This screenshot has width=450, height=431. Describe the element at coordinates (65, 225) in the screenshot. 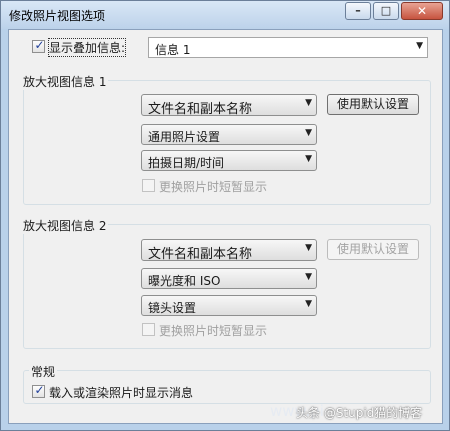

I see `loupe-info-2-title: 放大视图信息 2` at that location.